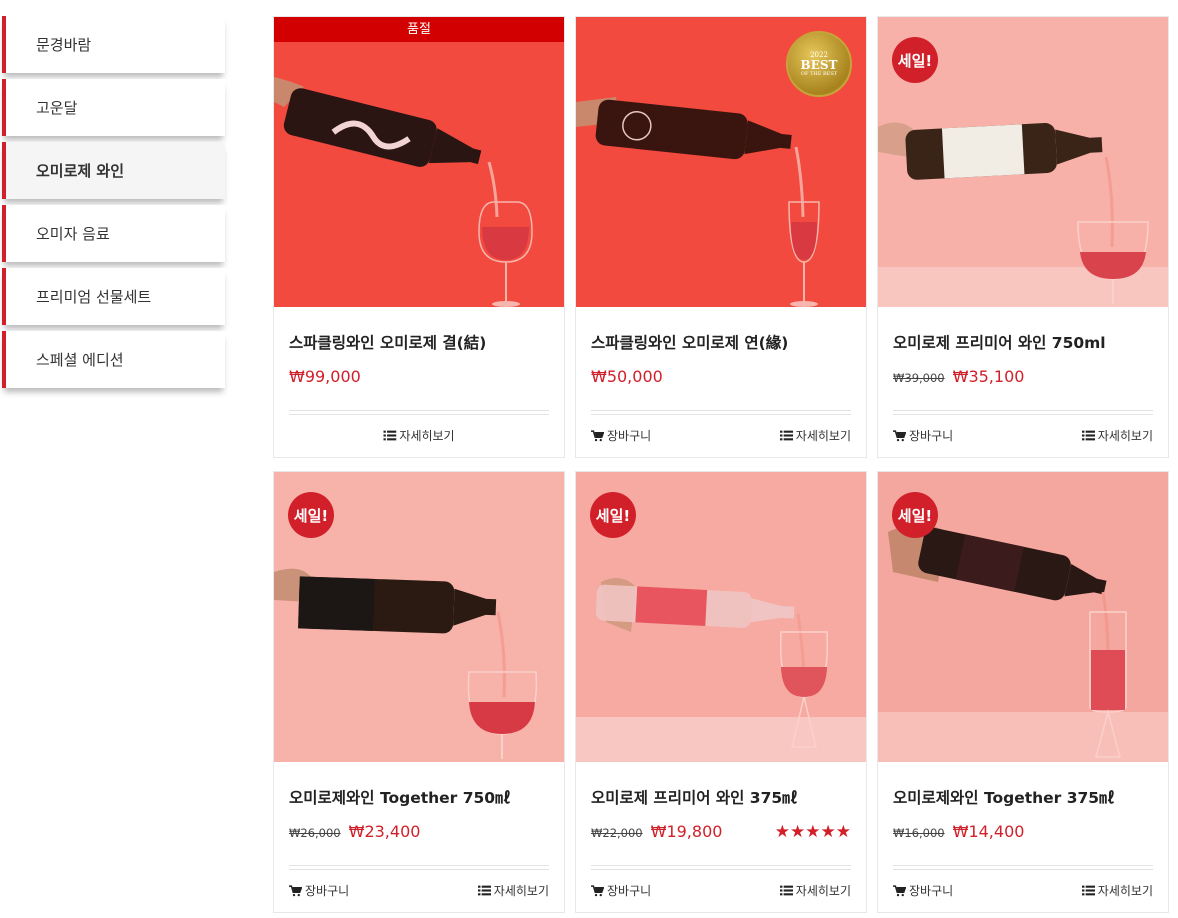 The width and height of the screenshot is (1178, 918). What do you see at coordinates (1004, 797) in the screenshot?
I see `product-title: 오미로제와인 Together 375㎖` at bounding box center [1004, 797].